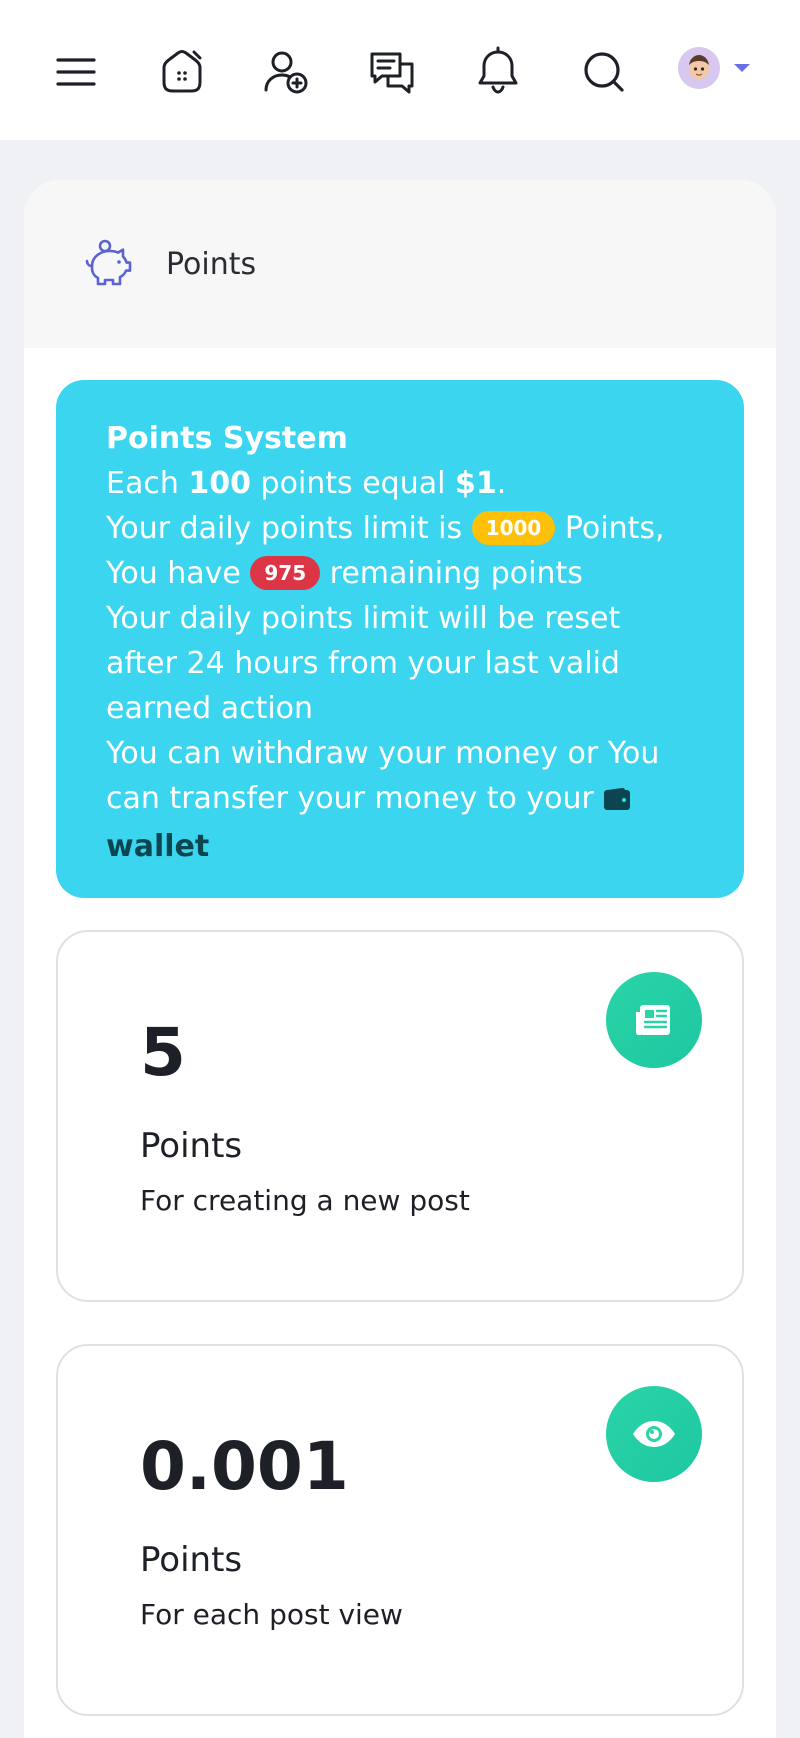 This screenshot has height=1738, width=800. I want to click on info-text: points equal, so click(353, 483).